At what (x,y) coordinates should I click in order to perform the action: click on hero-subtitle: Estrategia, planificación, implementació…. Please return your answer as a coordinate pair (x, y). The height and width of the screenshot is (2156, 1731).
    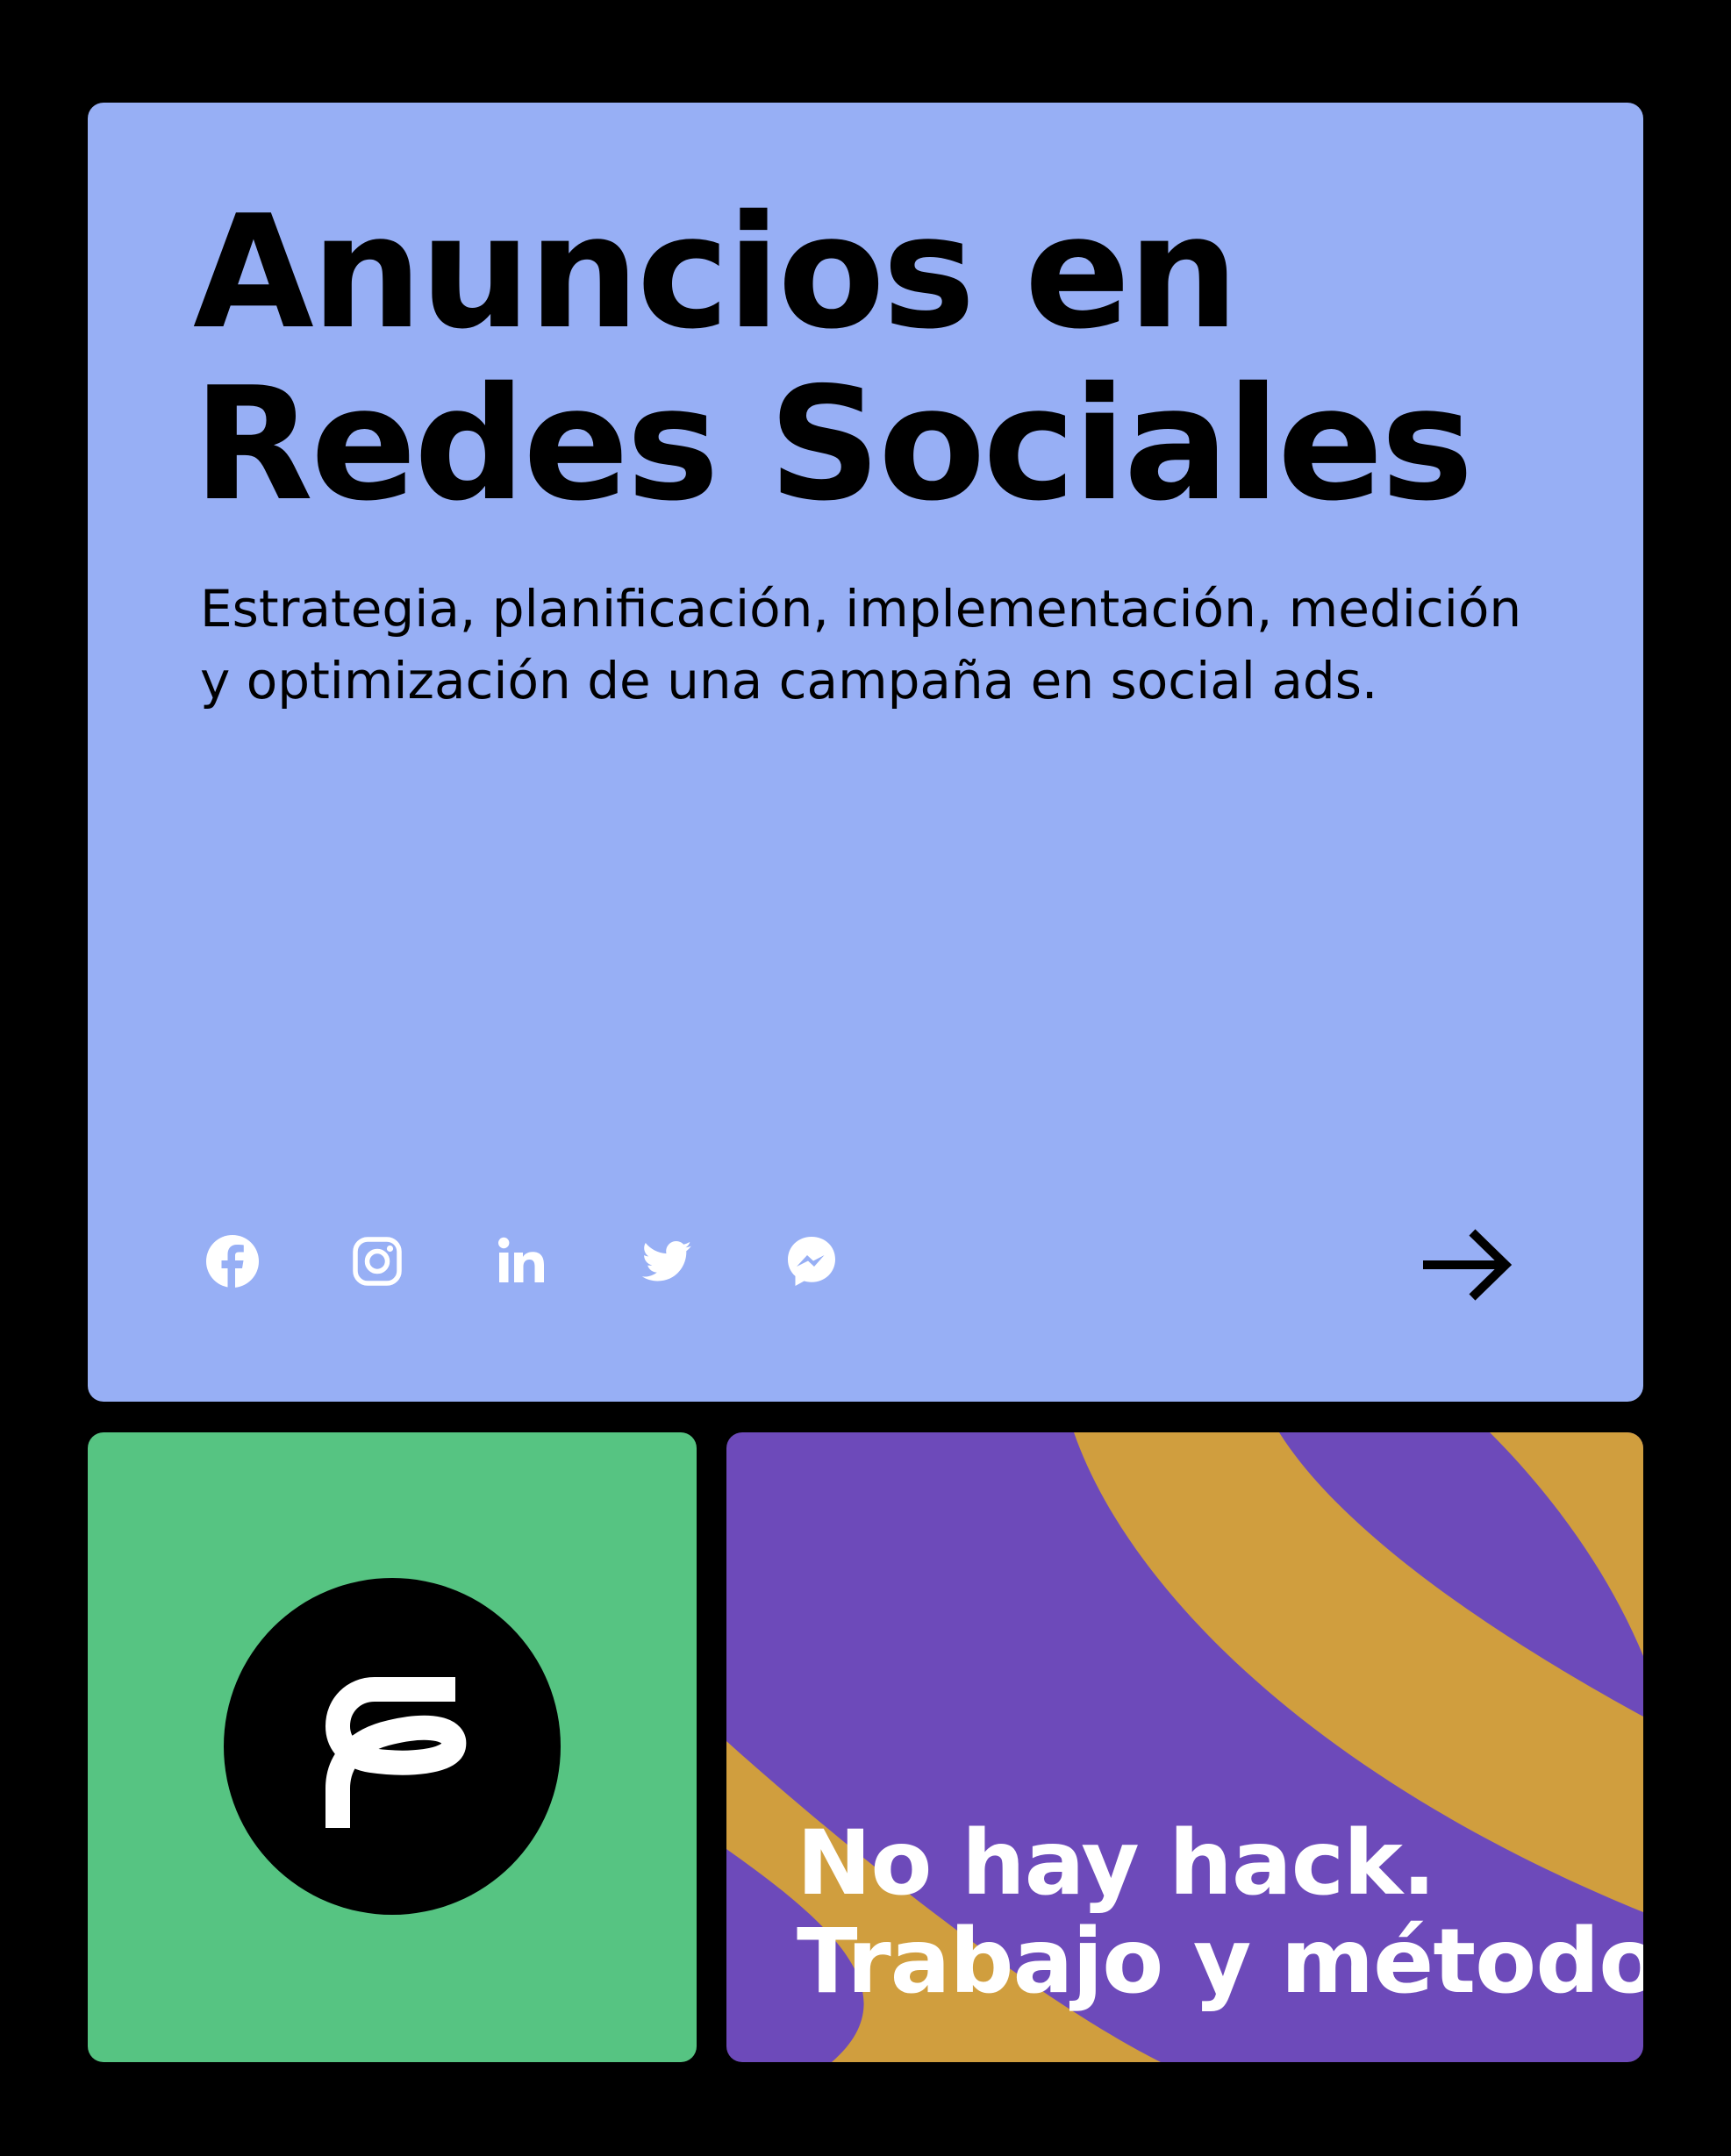
    Looking at the image, I should click on (885, 645).